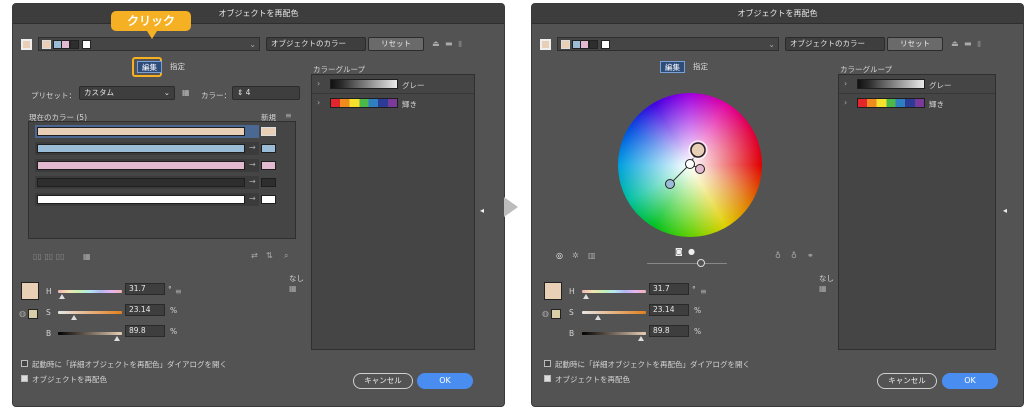 This screenshot has width=1024, height=412. I want to click on link-icon: ⚭, so click(810, 256).